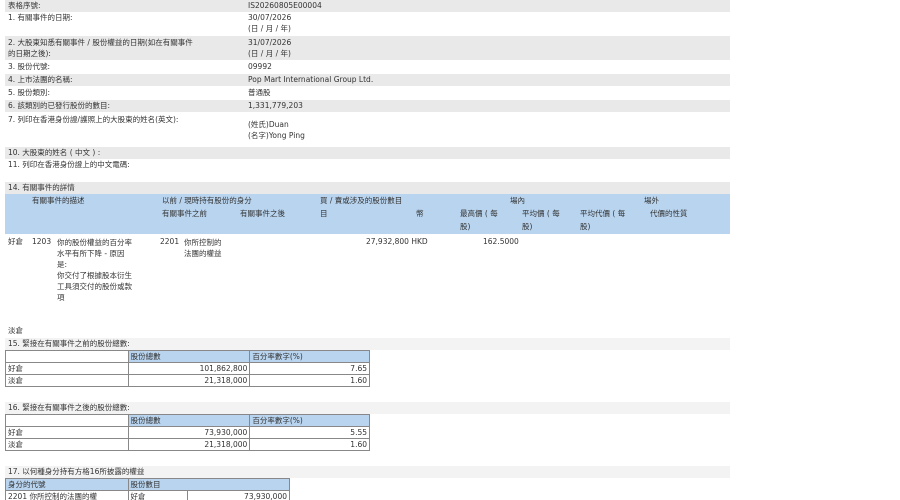  I want to click on serial-label: 表格序號:, so click(24, 5).